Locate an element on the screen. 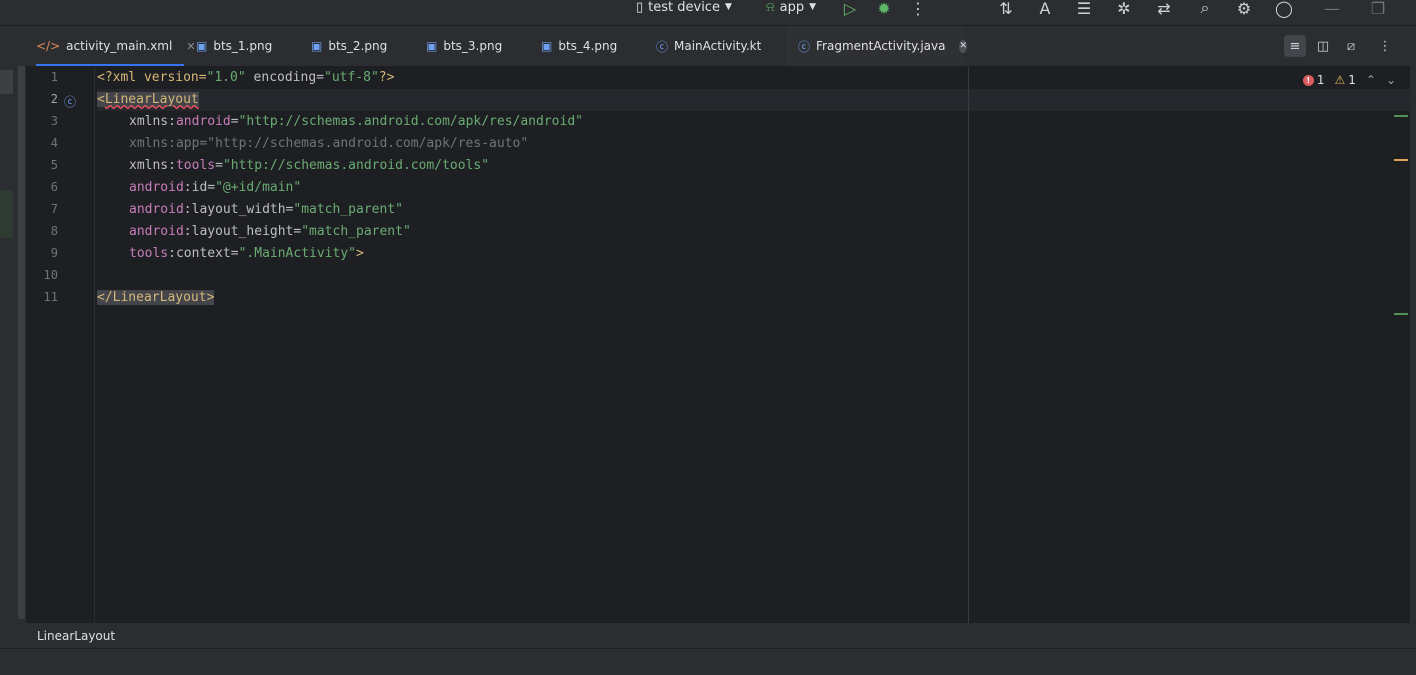 Image resolution: width=1416 pixels, height=675 pixels. sync-icon: ⇅ is located at coordinates (1006, 9).